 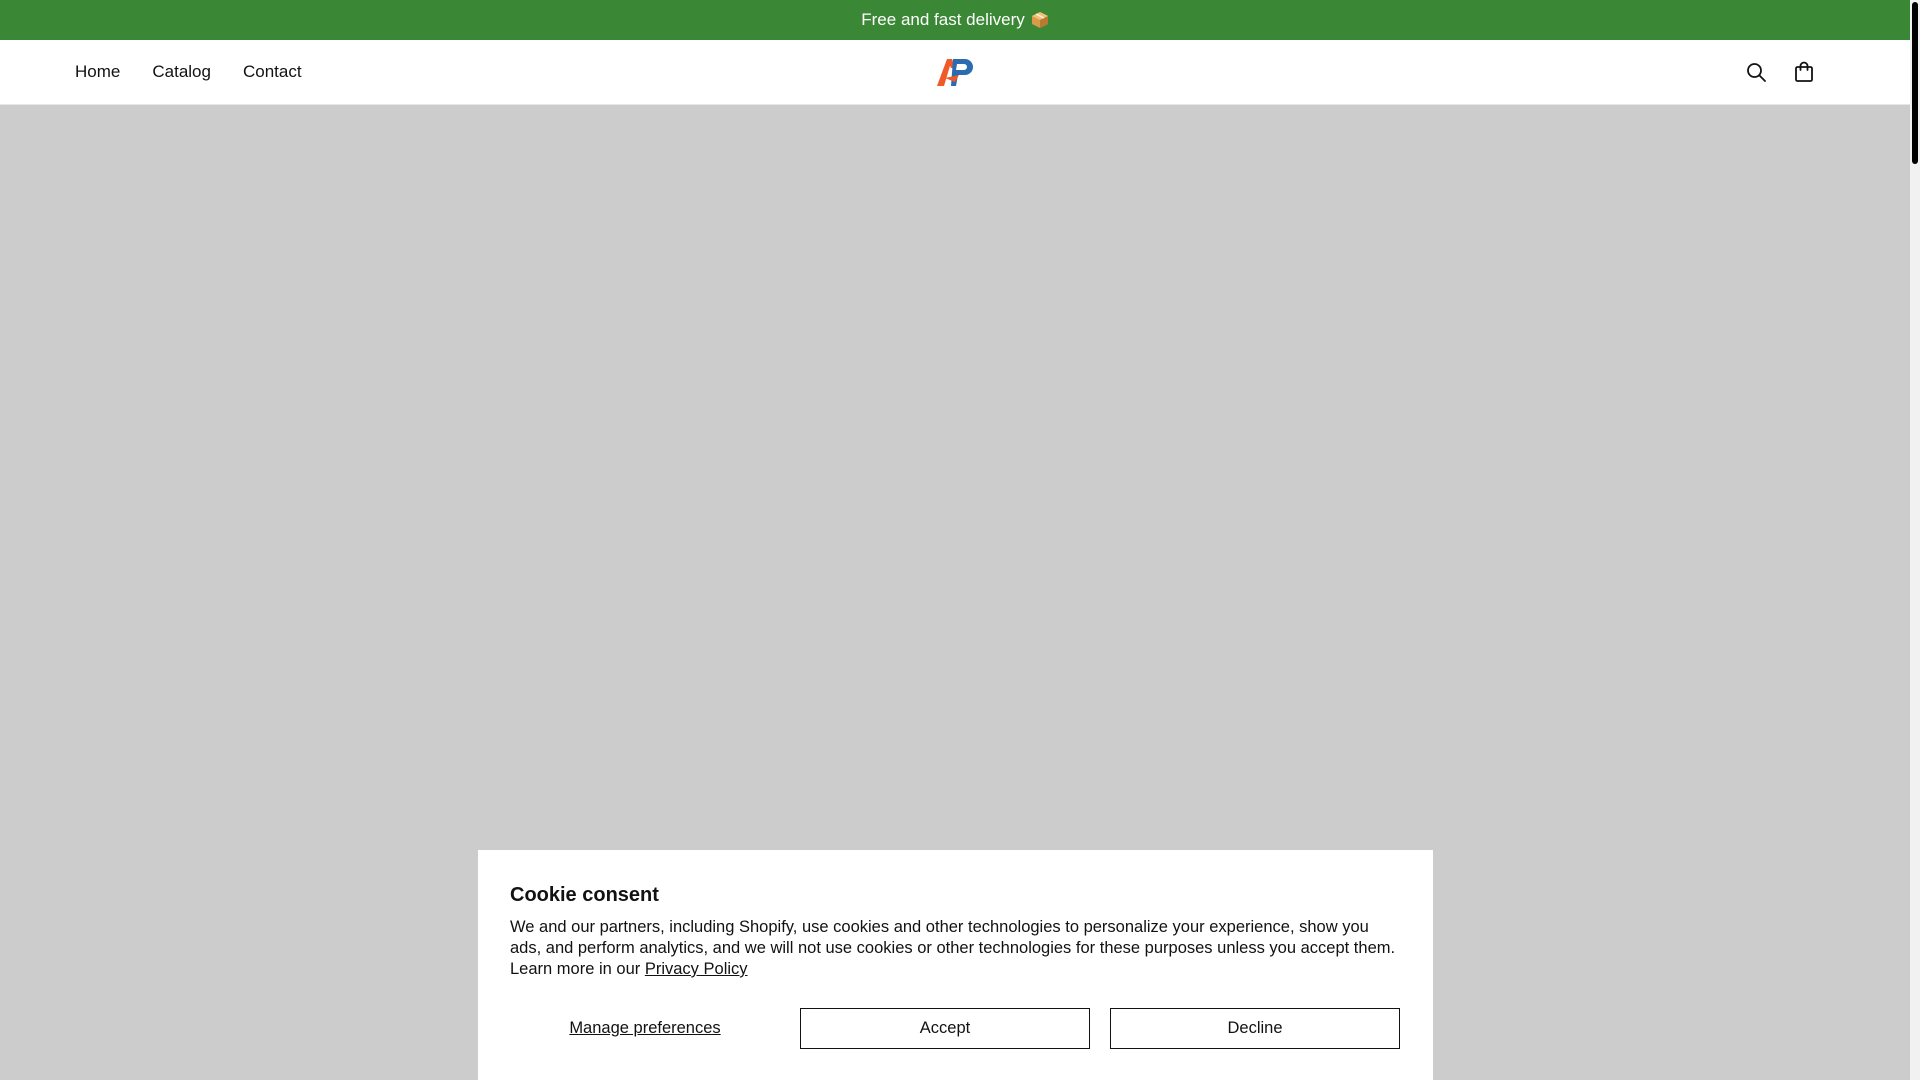 What do you see at coordinates (272, 72) in the screenshot?
I see `nav-contact: Contact` at bounding box center [272, 72].